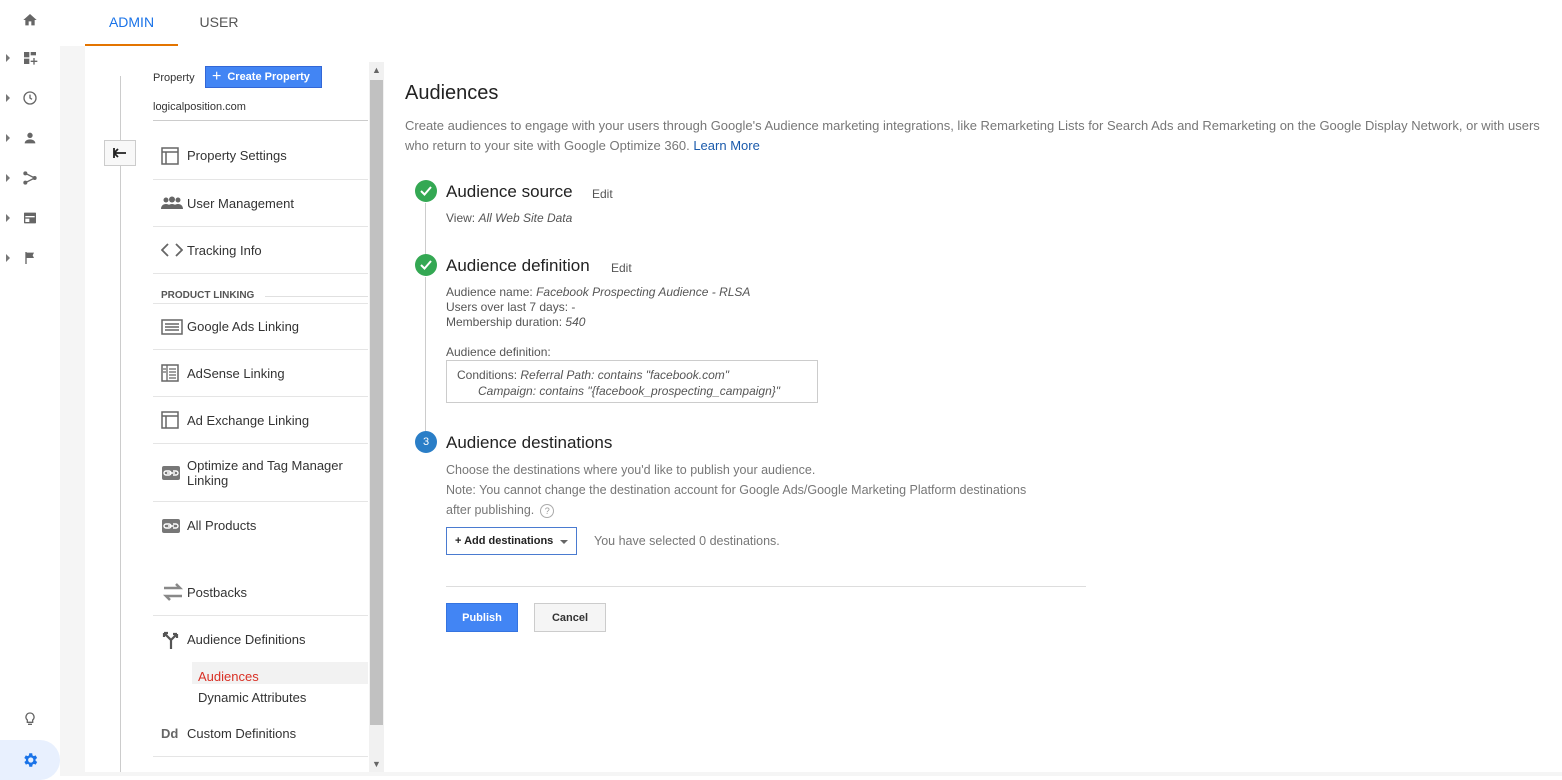  What do you see at coordinates (425, 356) in the screenshot?
I see `step-connector` at bounding box center [425, 356].